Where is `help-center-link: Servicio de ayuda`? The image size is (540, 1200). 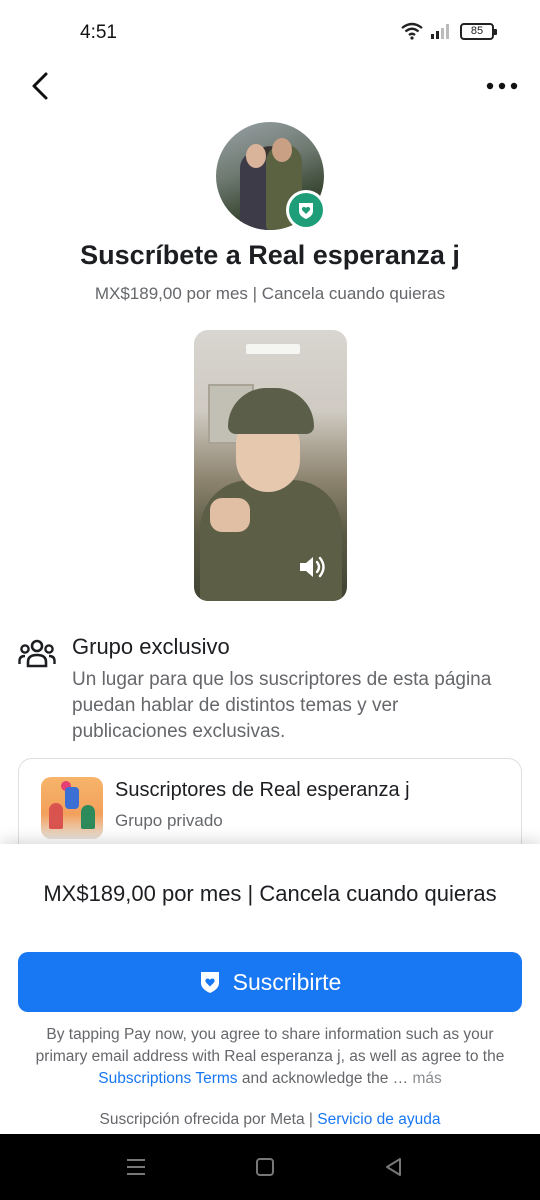
help-center-link: Servicio de ayuda is located at coordinates (378, 1119).